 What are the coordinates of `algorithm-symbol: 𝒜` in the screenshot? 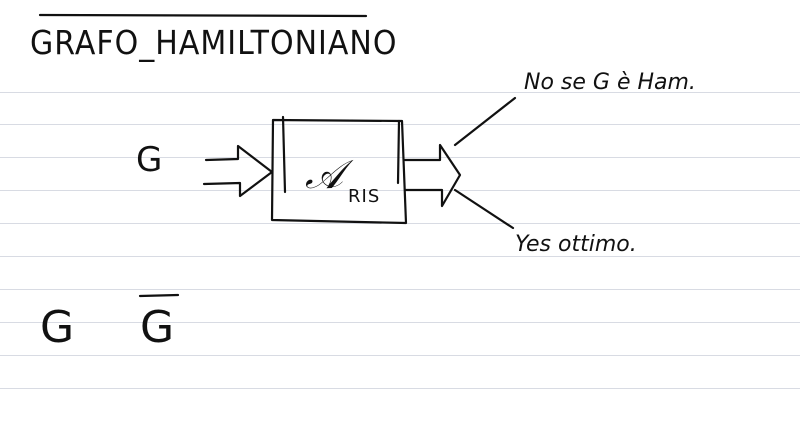 It's located at (324, 175).